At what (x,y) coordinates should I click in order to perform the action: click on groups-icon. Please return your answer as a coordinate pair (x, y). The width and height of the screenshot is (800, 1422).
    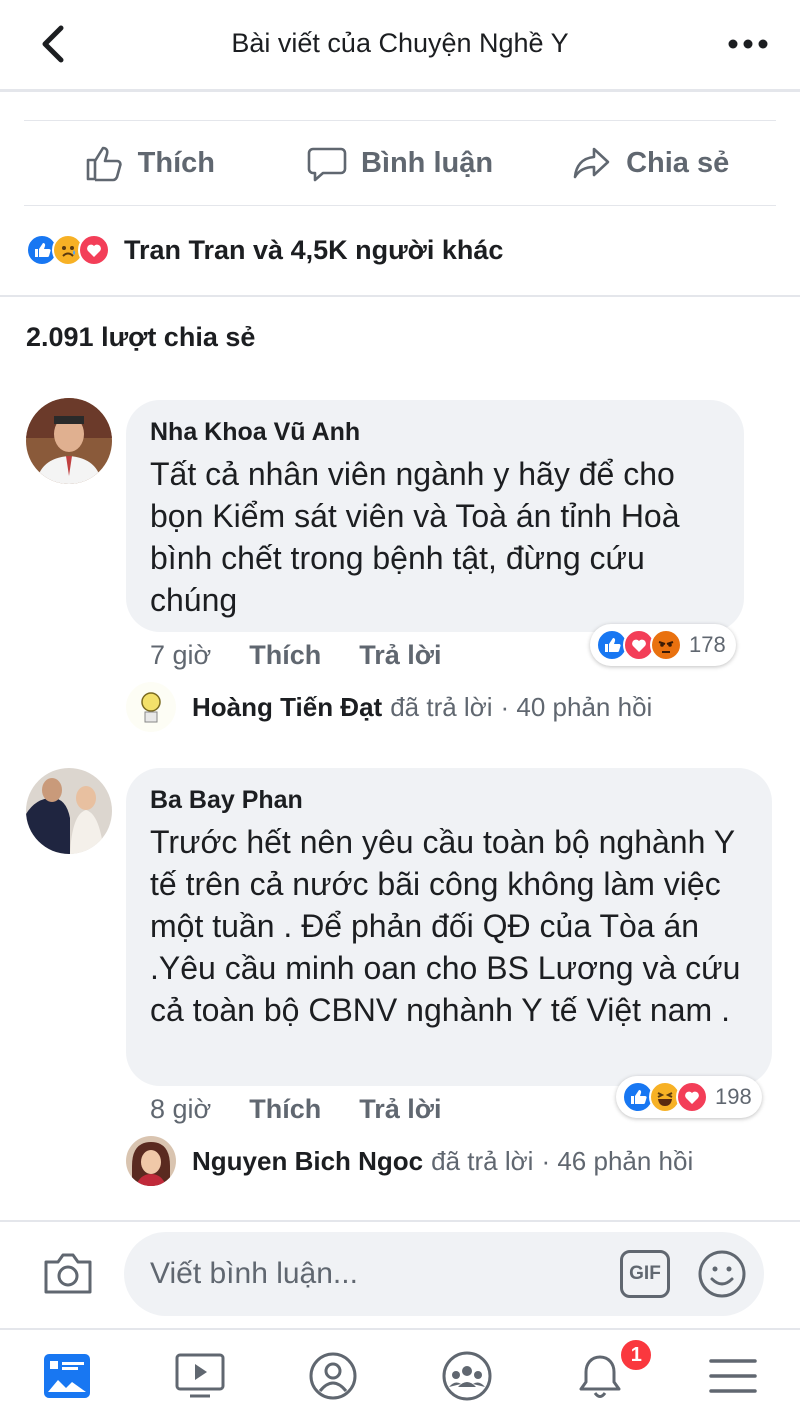
    Looking at the image, I should click on (467, 1376).